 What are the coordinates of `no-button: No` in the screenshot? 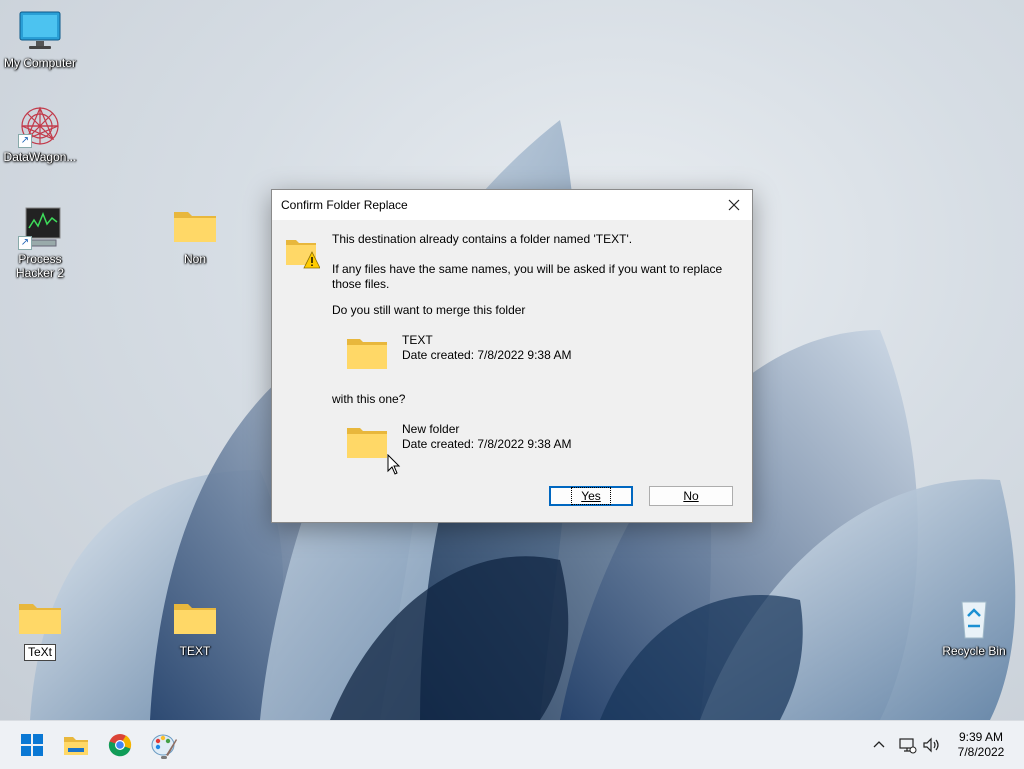 It's located at (691, 496).